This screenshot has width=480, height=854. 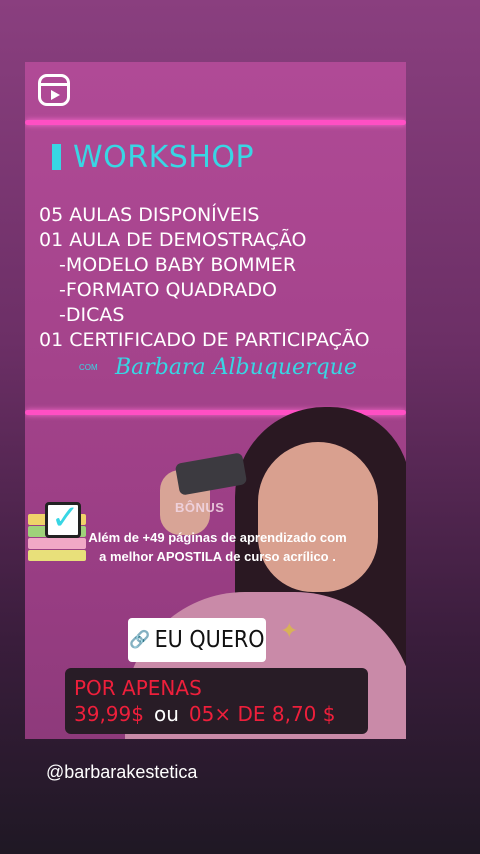 I want to click on decoration-icon: ✦, so click(x=289, y=630).